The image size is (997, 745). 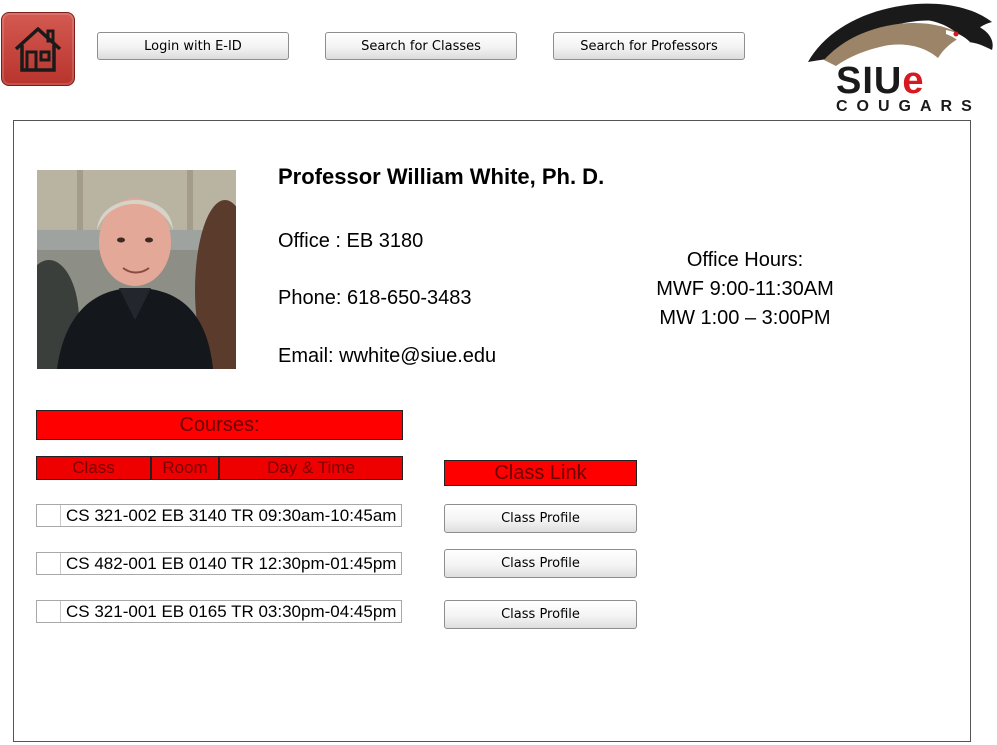 I want to click on office-hours-line2: MW 1:00 – 3:00PM, so click(x=745, y=318).